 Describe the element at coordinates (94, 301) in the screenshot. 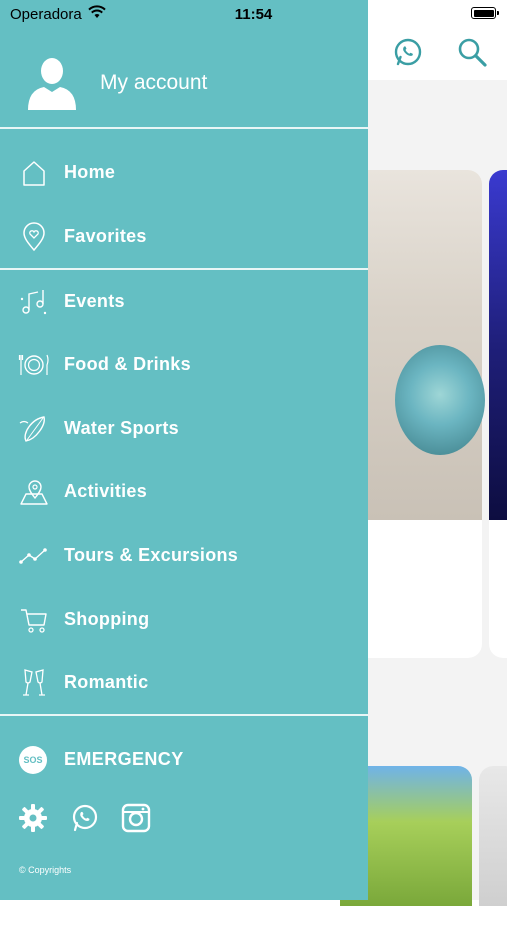

I see `menu-label-events: Events` at that location.